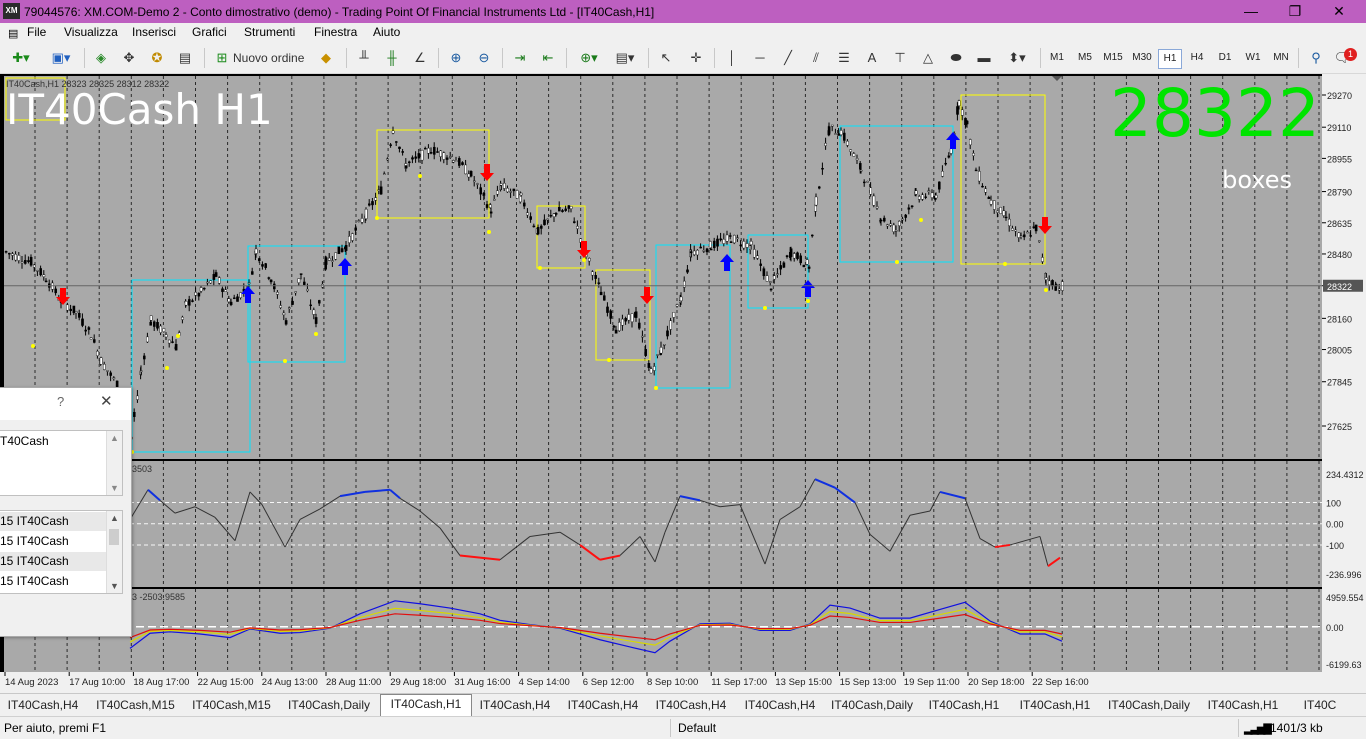 This screenshot has width=1366, height=739. Describe the element at coordinates (956, 58) in the screenshot. I see `ellipse-icon: ⬬` at that location.